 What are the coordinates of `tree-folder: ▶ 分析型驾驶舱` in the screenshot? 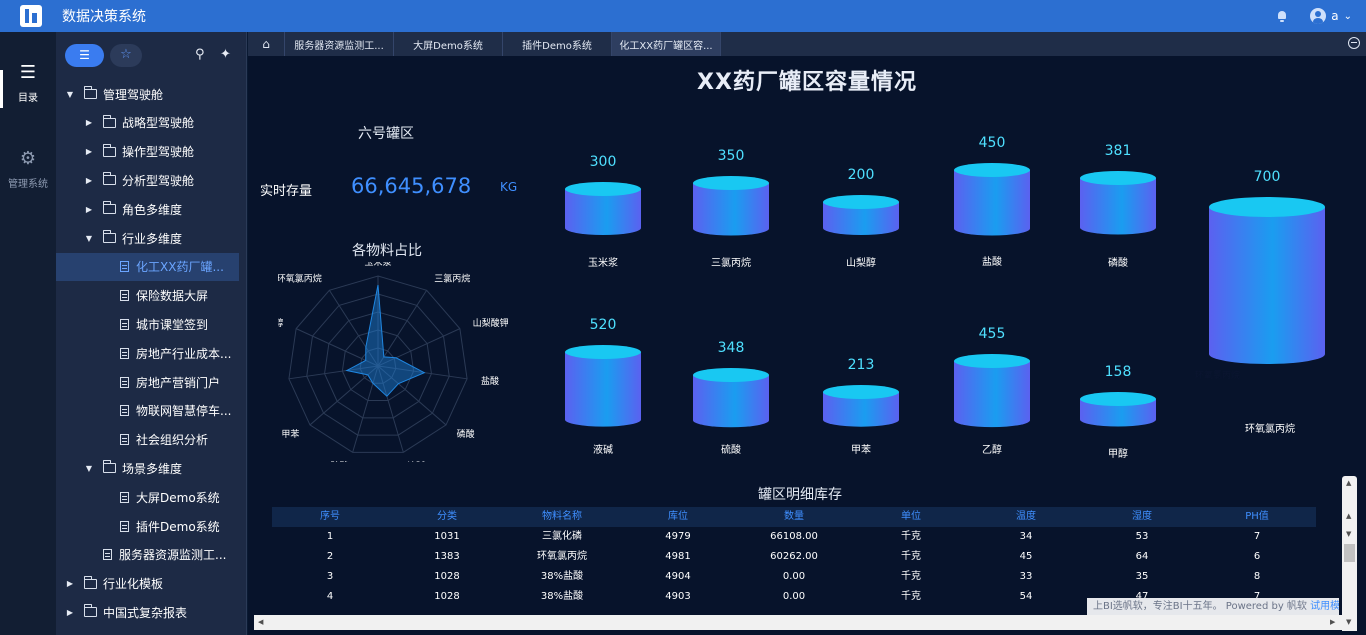 It's located at (151, 180).